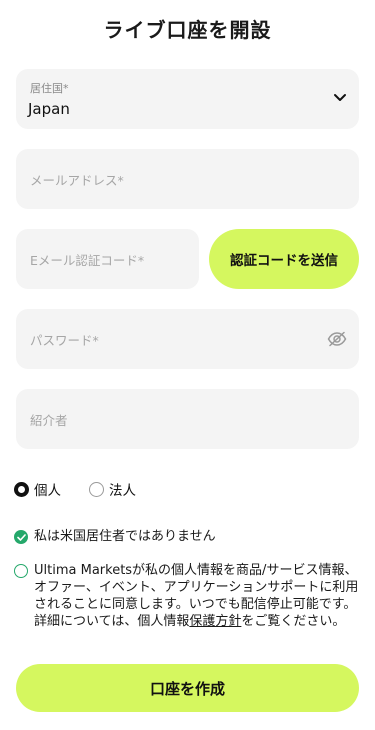  I want to click on check-icon, so click(21, 537).